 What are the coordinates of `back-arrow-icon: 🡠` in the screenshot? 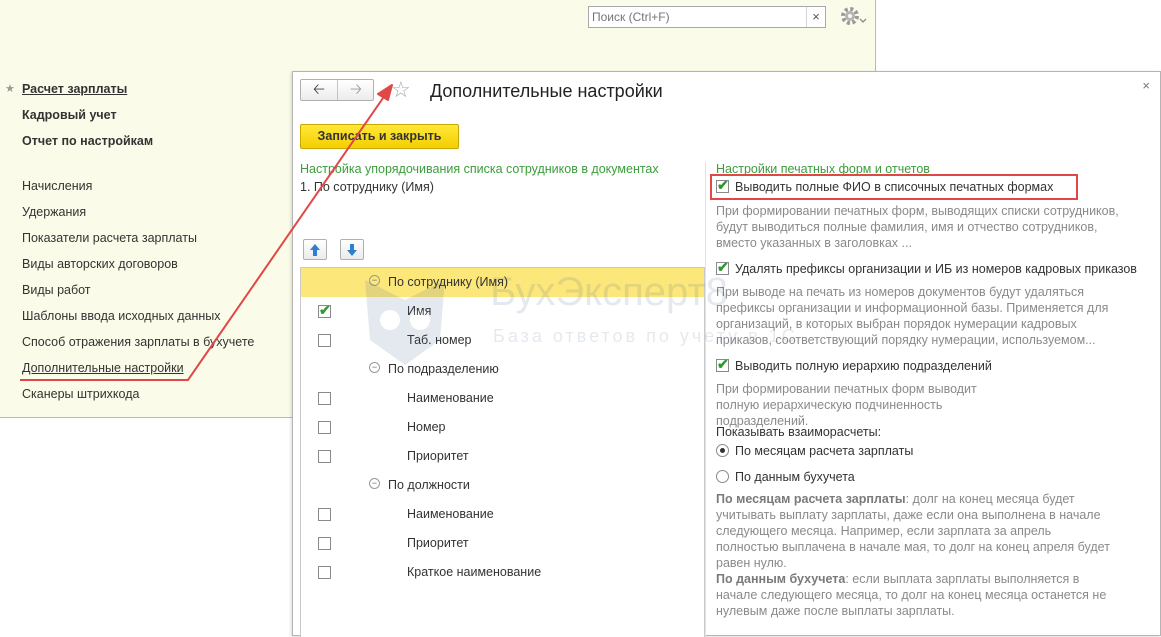 It's located at (319, 90).